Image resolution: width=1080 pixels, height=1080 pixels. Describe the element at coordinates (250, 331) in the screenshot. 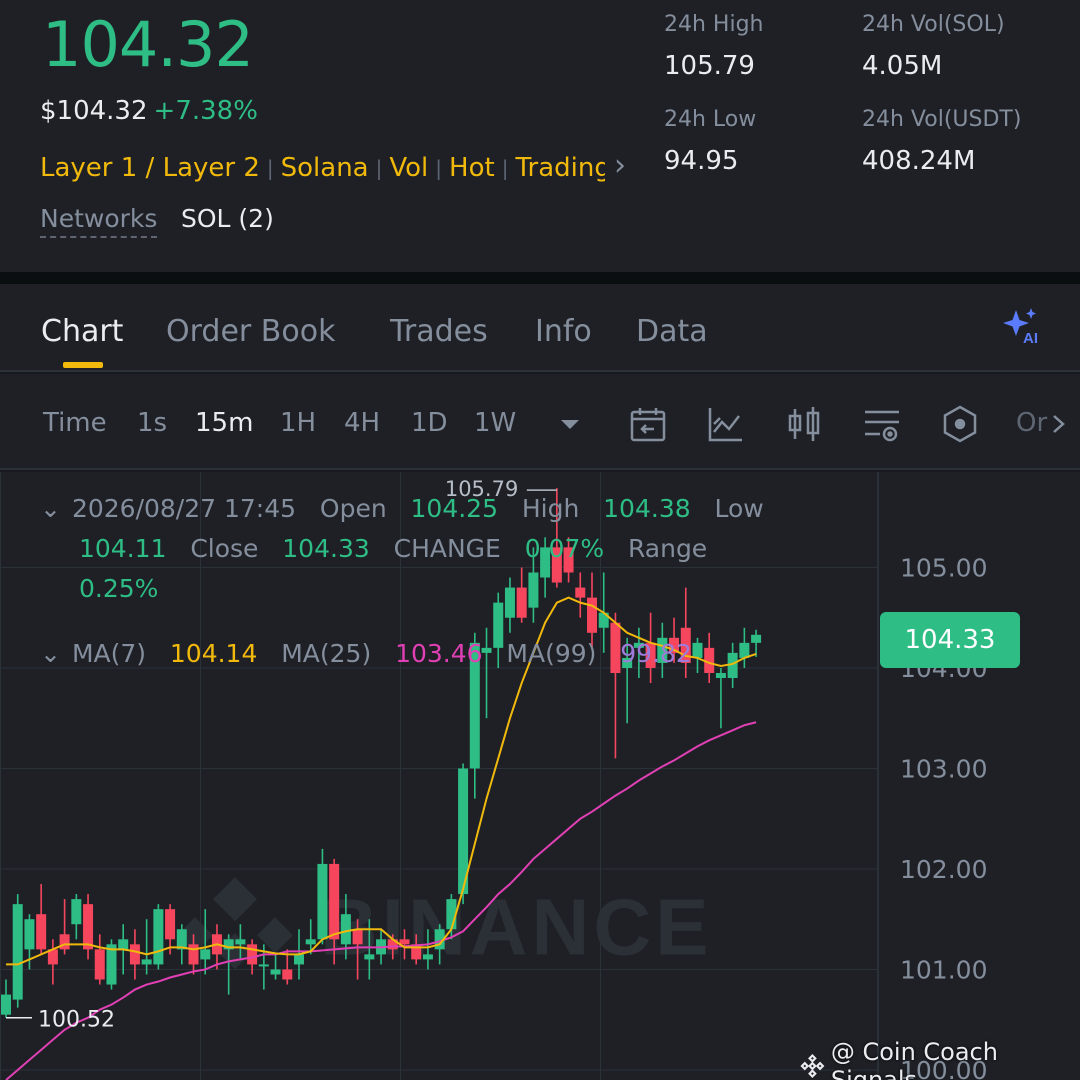

I see `tab-order-book: Order Book` at that location.